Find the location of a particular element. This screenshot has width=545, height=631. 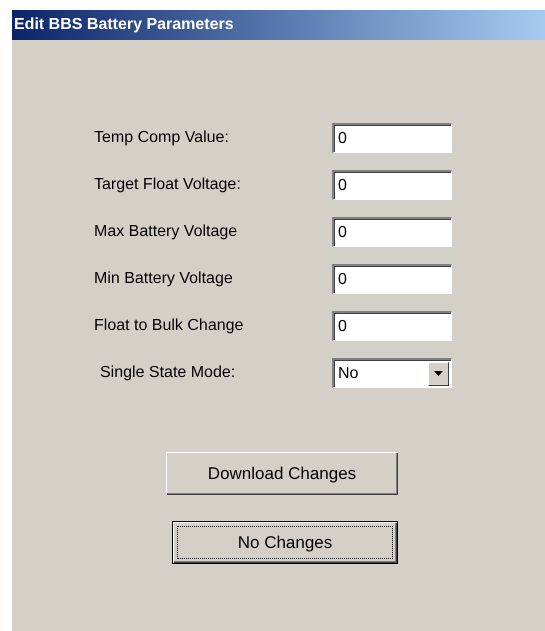

field-label: Target Float Voltage: is located at coordinates (167, 185).